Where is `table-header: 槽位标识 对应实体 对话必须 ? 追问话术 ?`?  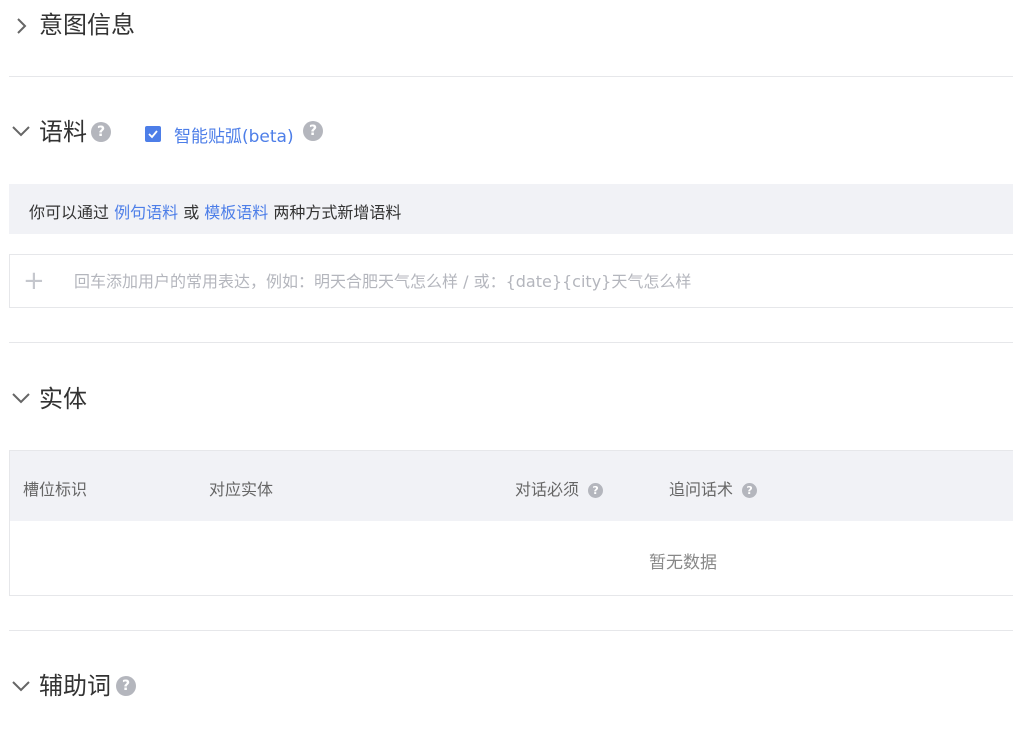 table-header: 槽位标识 对应实体 对话必须 ? 追问话术 ? is located at coordinates (511, 486).